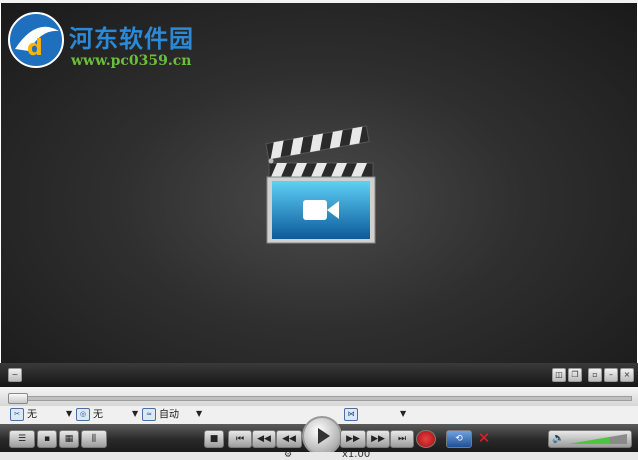 This screenshot has width=638, height=460. Describe the element at coordinates (598, 439) in the screenshot. I see `volume-slider` at that location.